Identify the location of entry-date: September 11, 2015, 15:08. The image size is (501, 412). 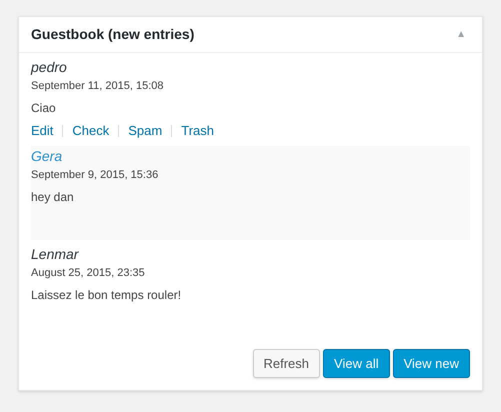
(98, 86).